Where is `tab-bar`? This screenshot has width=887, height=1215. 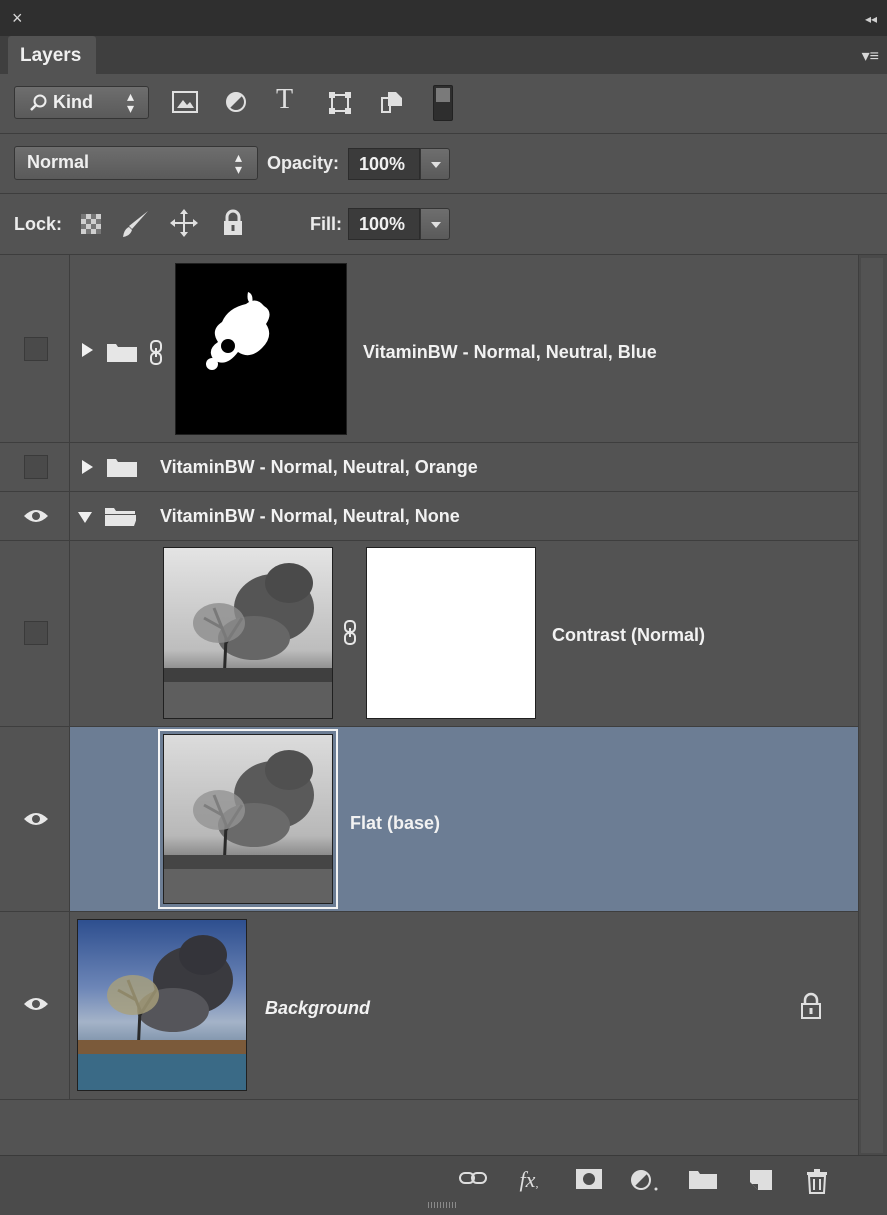
tab-bar is located at coordinates (443, 55).